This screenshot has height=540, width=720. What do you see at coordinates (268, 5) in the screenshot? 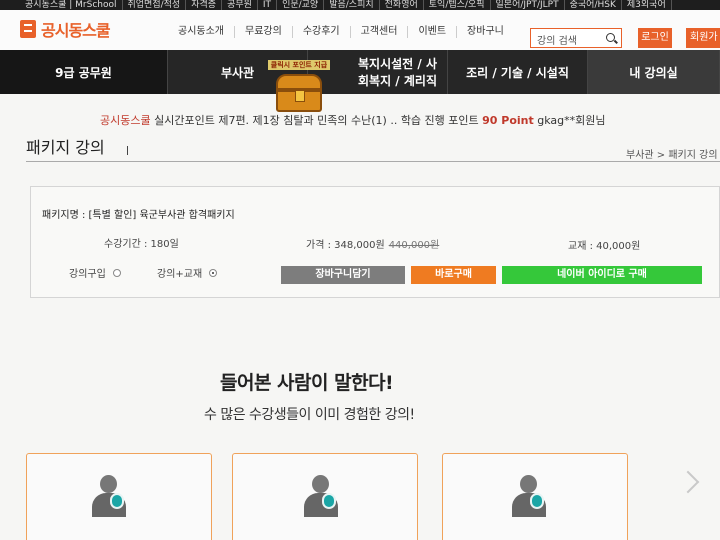
I see `top-category-item: IT` at bounding box center [268, 5].